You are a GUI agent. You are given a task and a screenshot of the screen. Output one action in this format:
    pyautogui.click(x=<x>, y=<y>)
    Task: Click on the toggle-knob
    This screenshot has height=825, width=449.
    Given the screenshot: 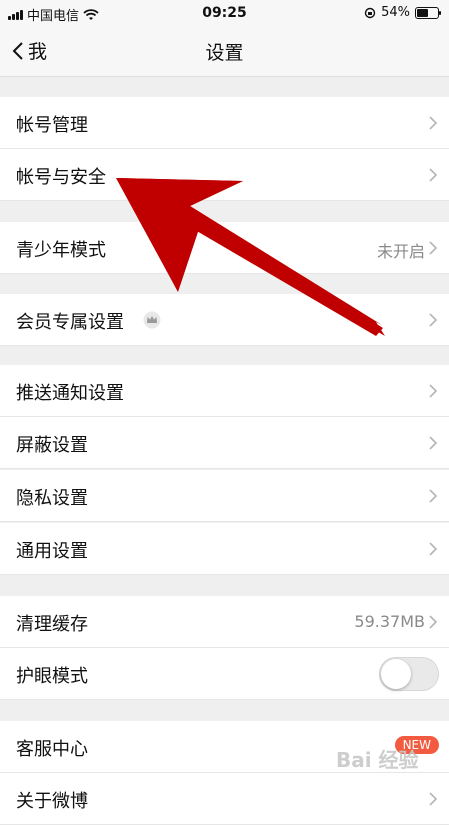 What is the action you would take?
    pyautogui.click(x=396, y=674)
    